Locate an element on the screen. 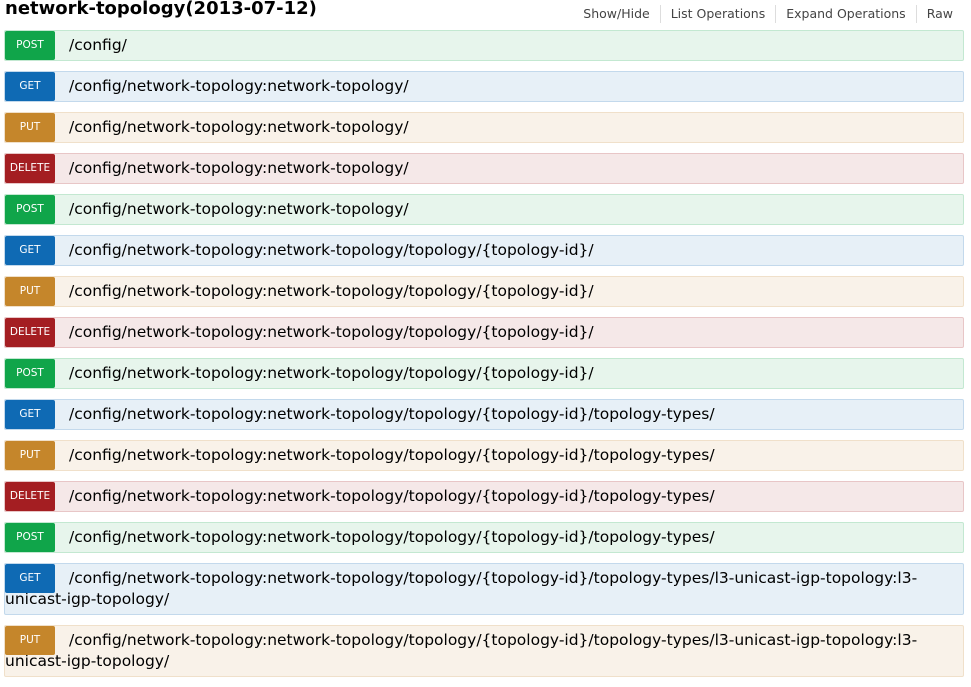 Image resolution: width=971 pixels, height=687 pixels. operation-path: /config/ is located at coordinates (484, 45).